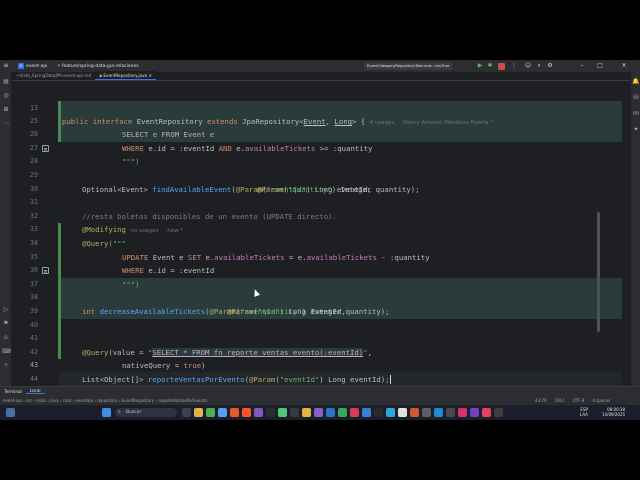 The width and height of the screenshot is (640, 480). I want to click on tab-close-icon: ✕, so click(150, 75).